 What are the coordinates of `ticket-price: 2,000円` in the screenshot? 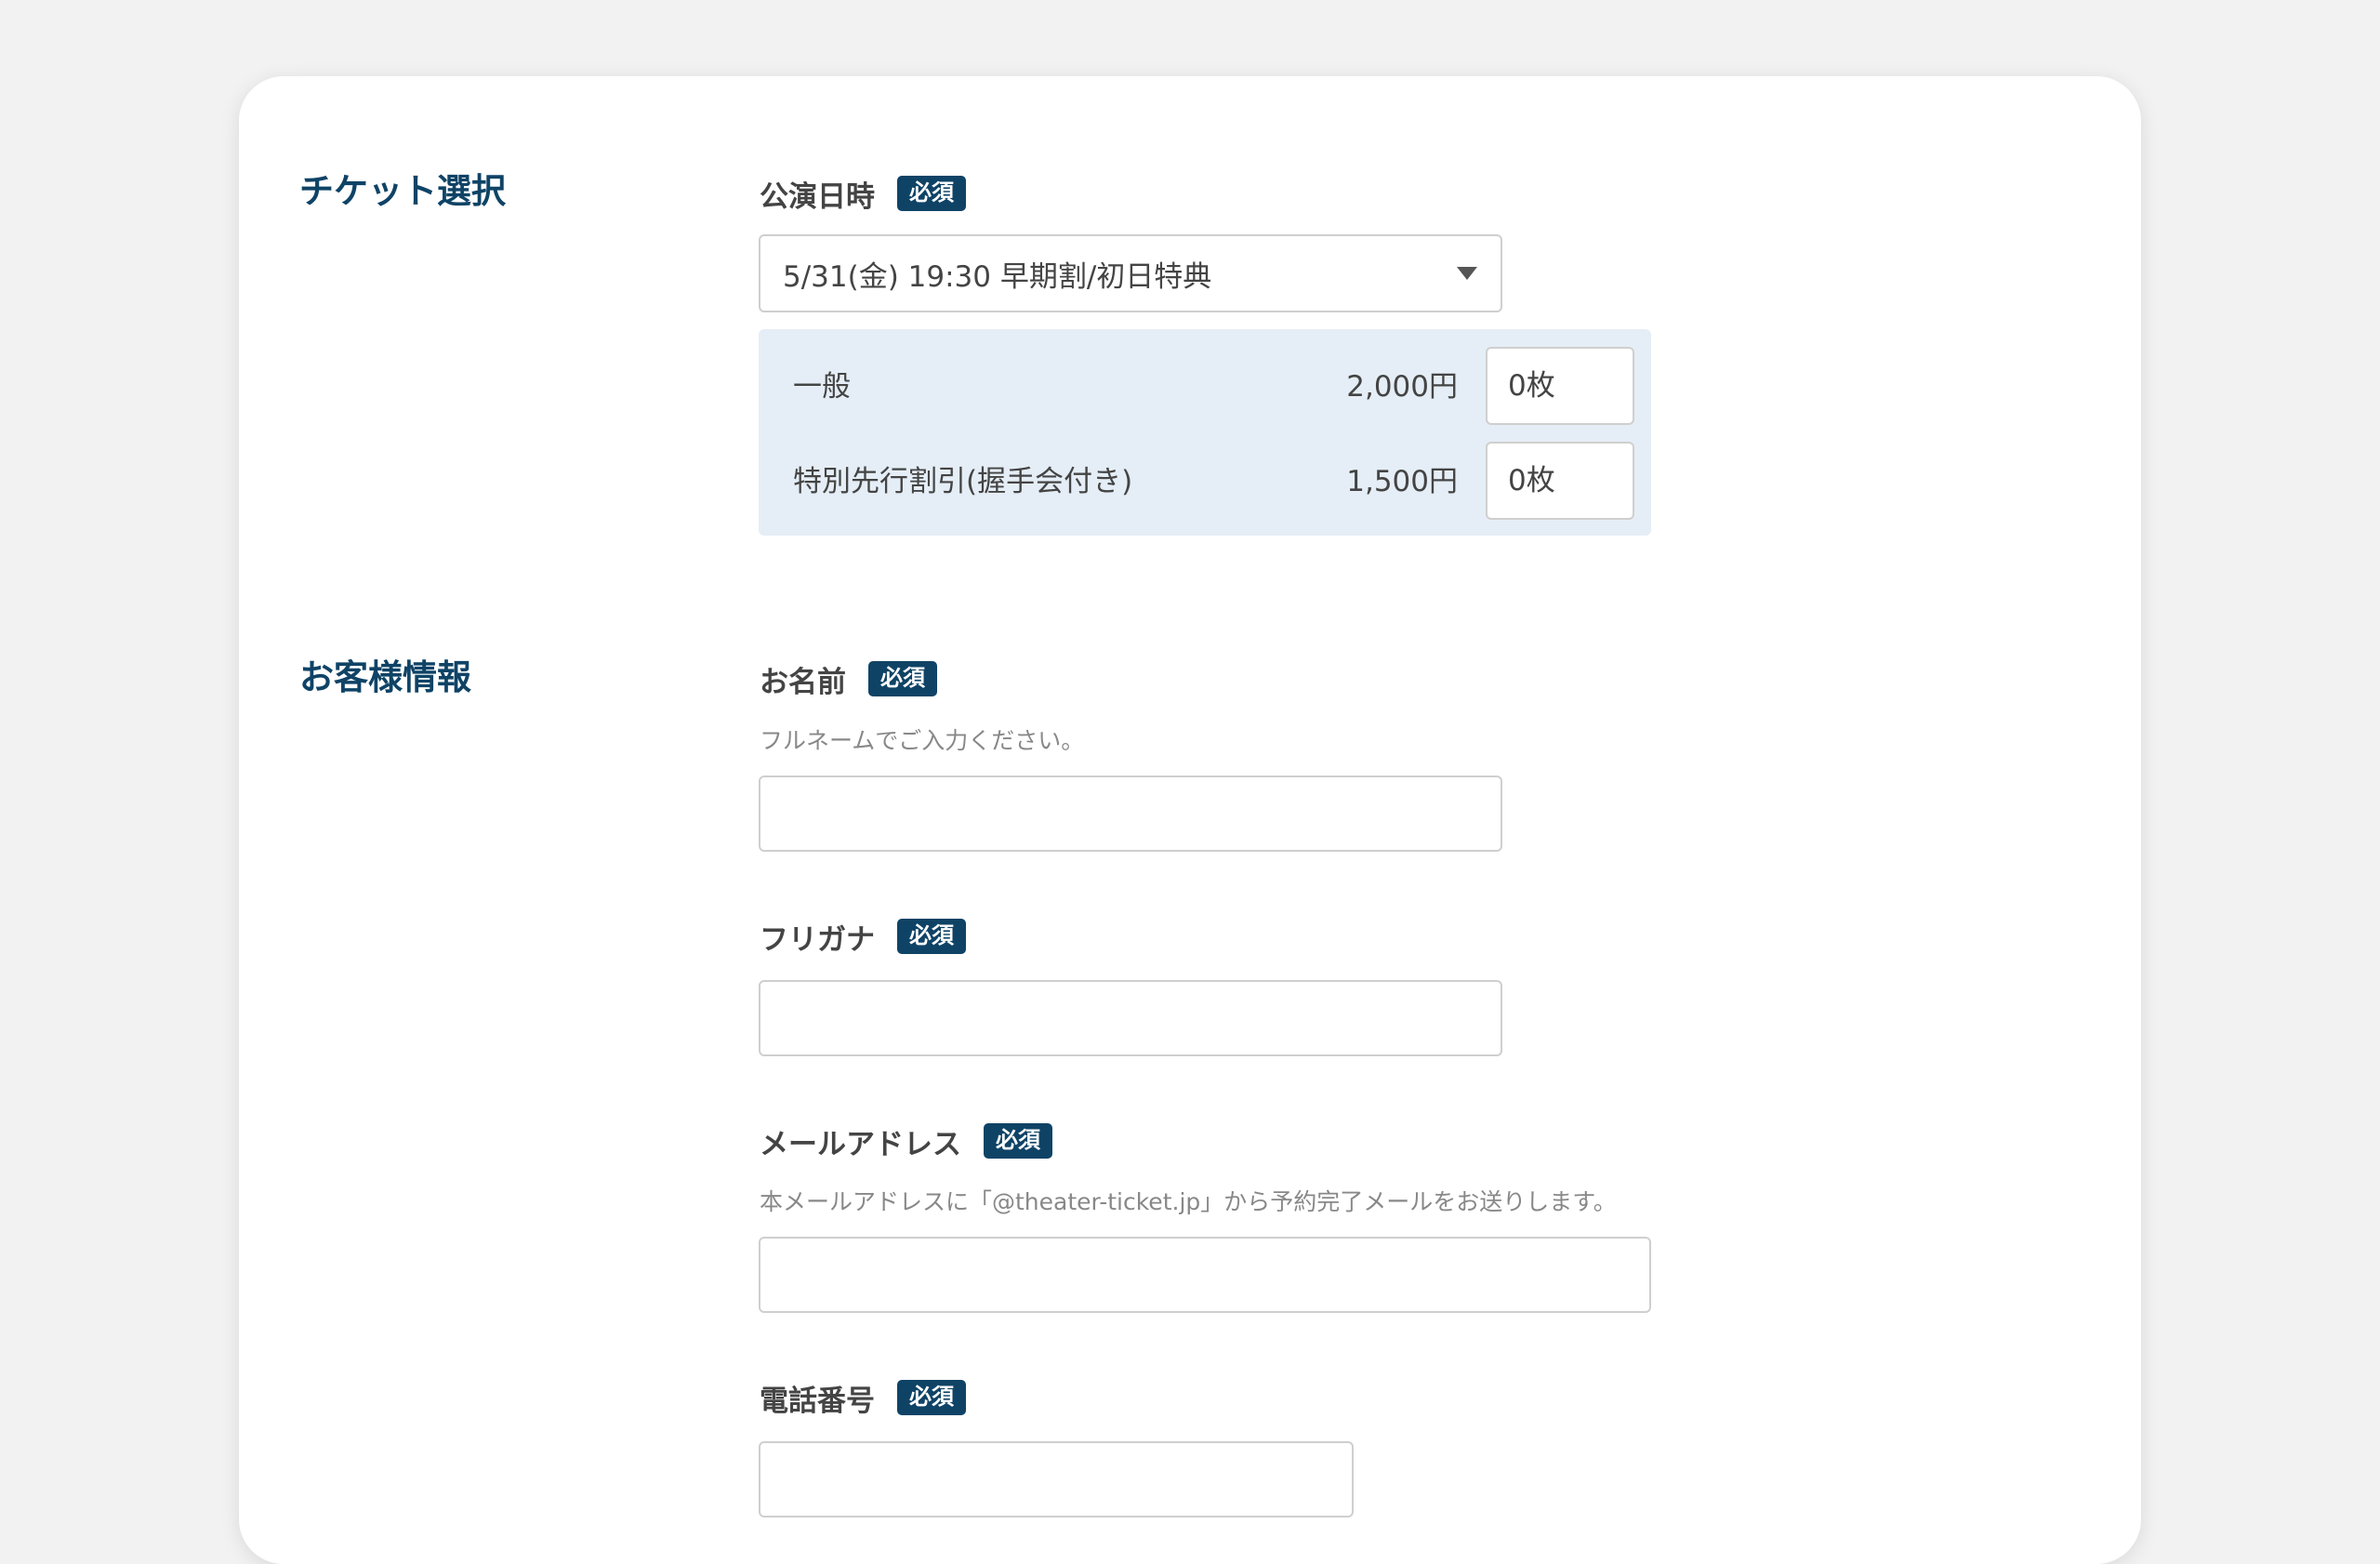 It's located at (1402, 387).